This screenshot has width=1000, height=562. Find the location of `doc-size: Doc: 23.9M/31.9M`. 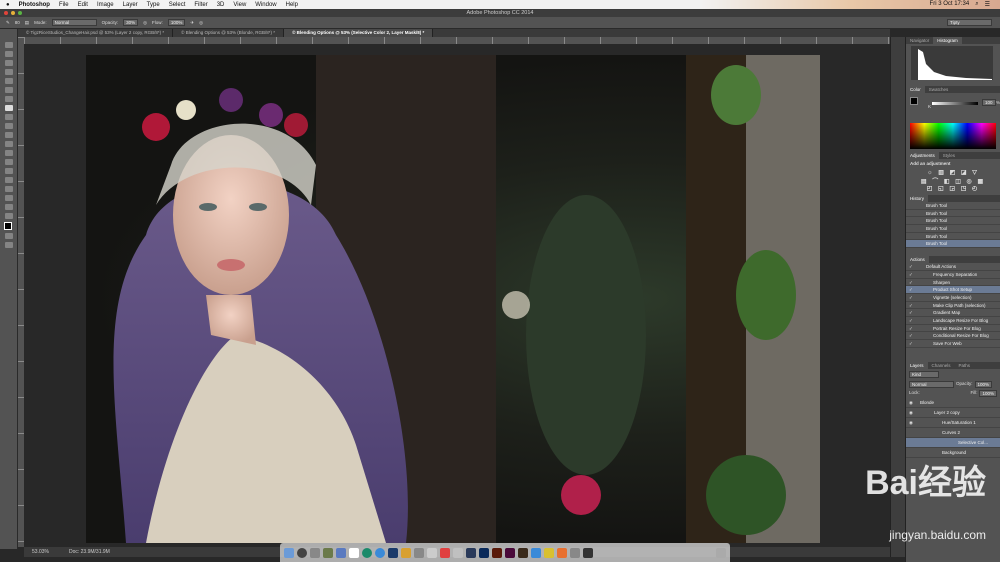

doc-size: Doc: 23.9M/31.9M is located at coordinates (89, 552).